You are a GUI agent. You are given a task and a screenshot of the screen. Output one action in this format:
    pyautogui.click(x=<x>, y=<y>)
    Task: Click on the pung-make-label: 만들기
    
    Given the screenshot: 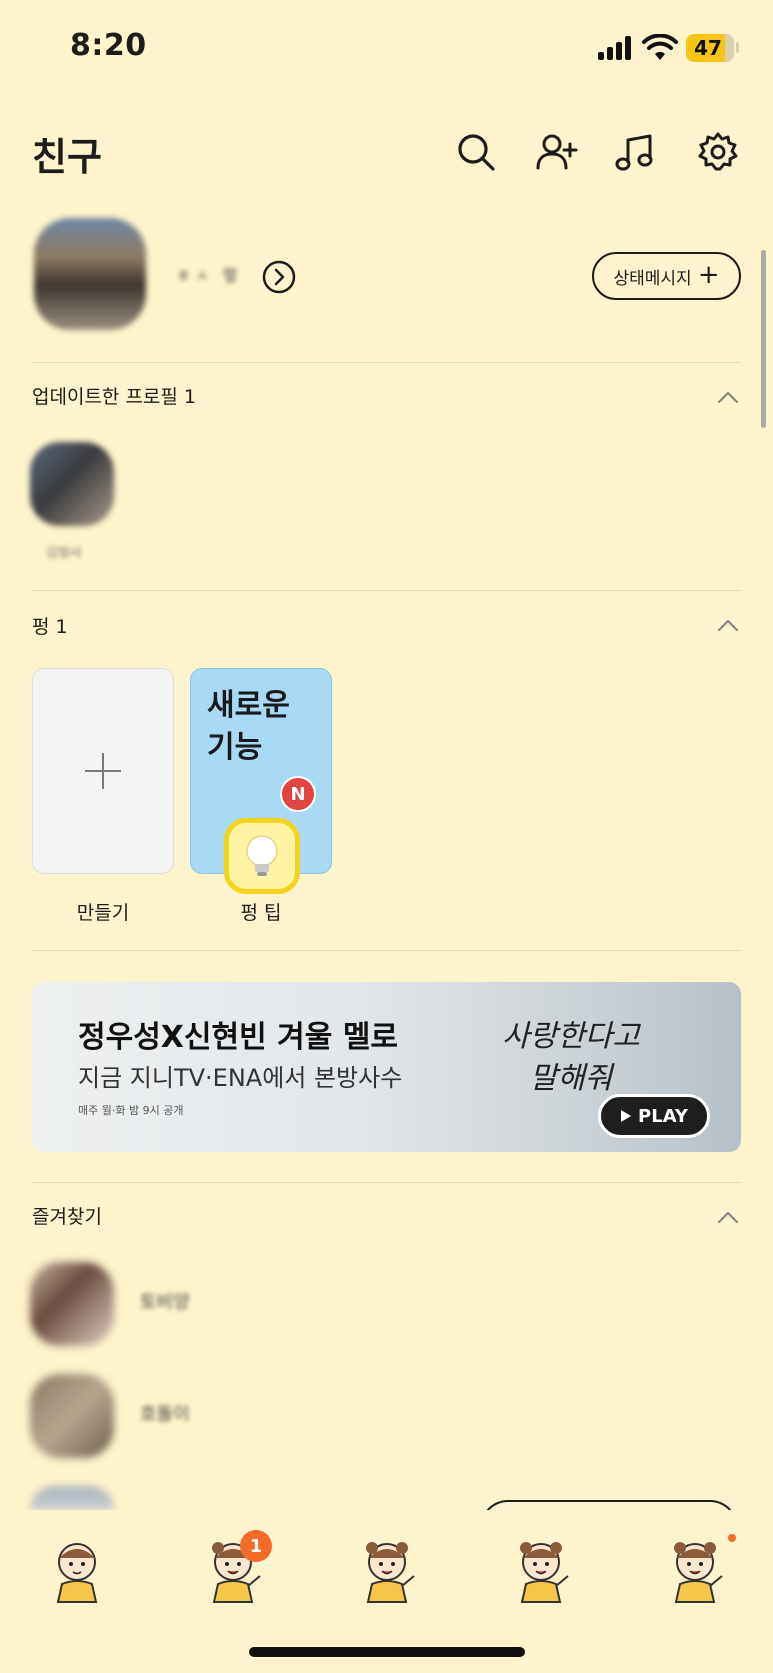 What is the action you would take?
    pyautogui.click(x=103, y=913)
    